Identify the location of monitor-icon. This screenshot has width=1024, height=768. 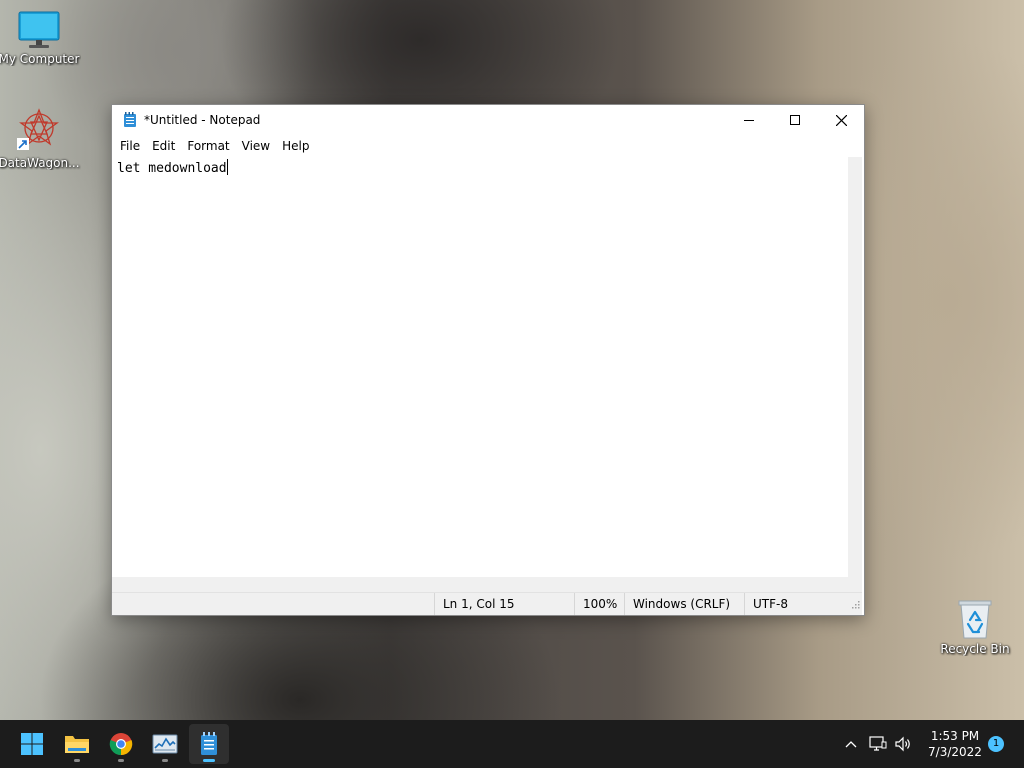
(39, 30).